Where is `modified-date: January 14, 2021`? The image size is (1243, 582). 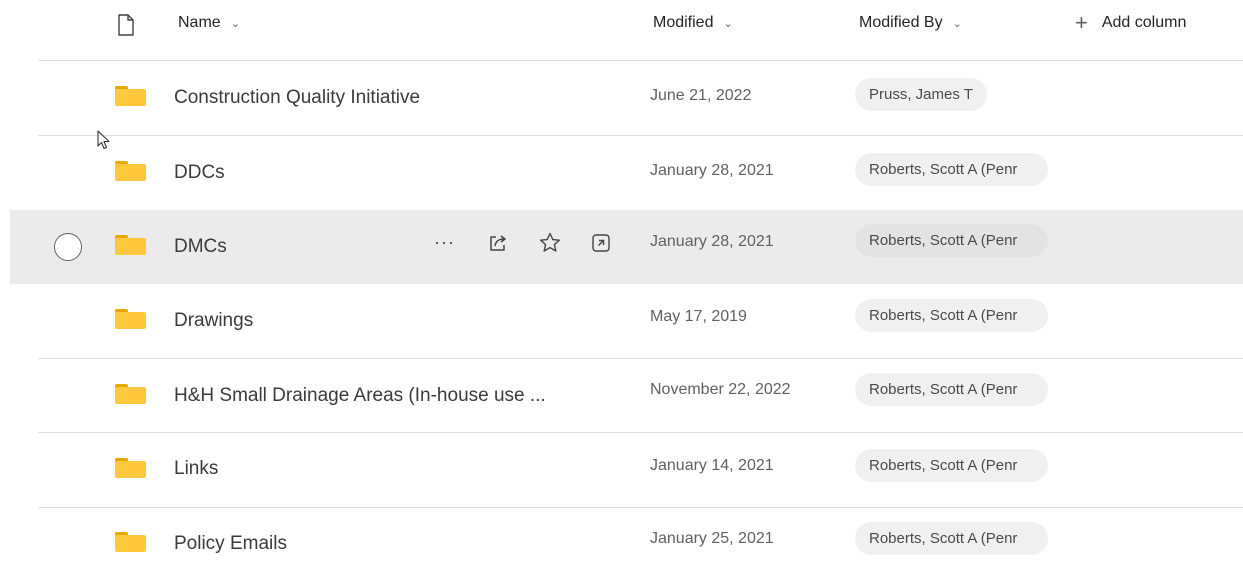
modified-date: January 14, 2021 is located at coordinates (712, 465).